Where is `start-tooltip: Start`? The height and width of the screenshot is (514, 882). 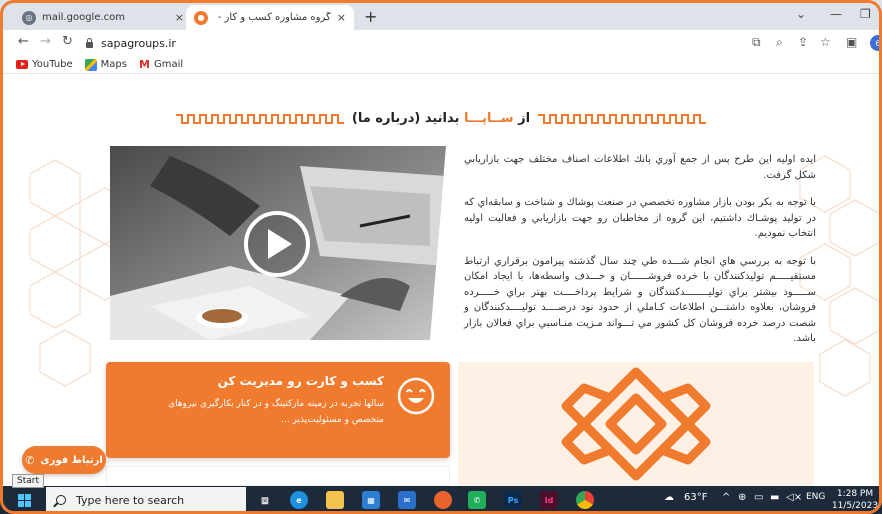 start-tooltip: Start is located at coordinates (28, 481).